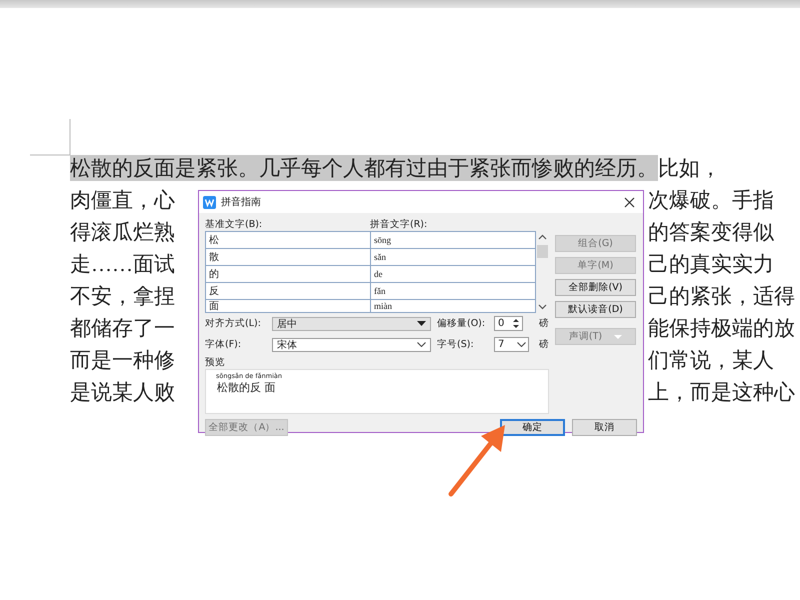  Describe the element at coordinates (122, 360) in the screenshot. I see `document-text: 而是一种修` at that location.